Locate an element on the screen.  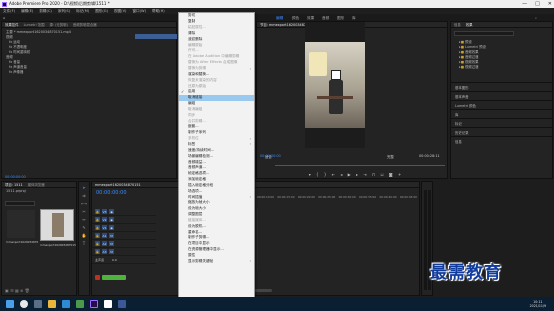
menu-sequence: 序列(S) is located at coordinates (64, 11).